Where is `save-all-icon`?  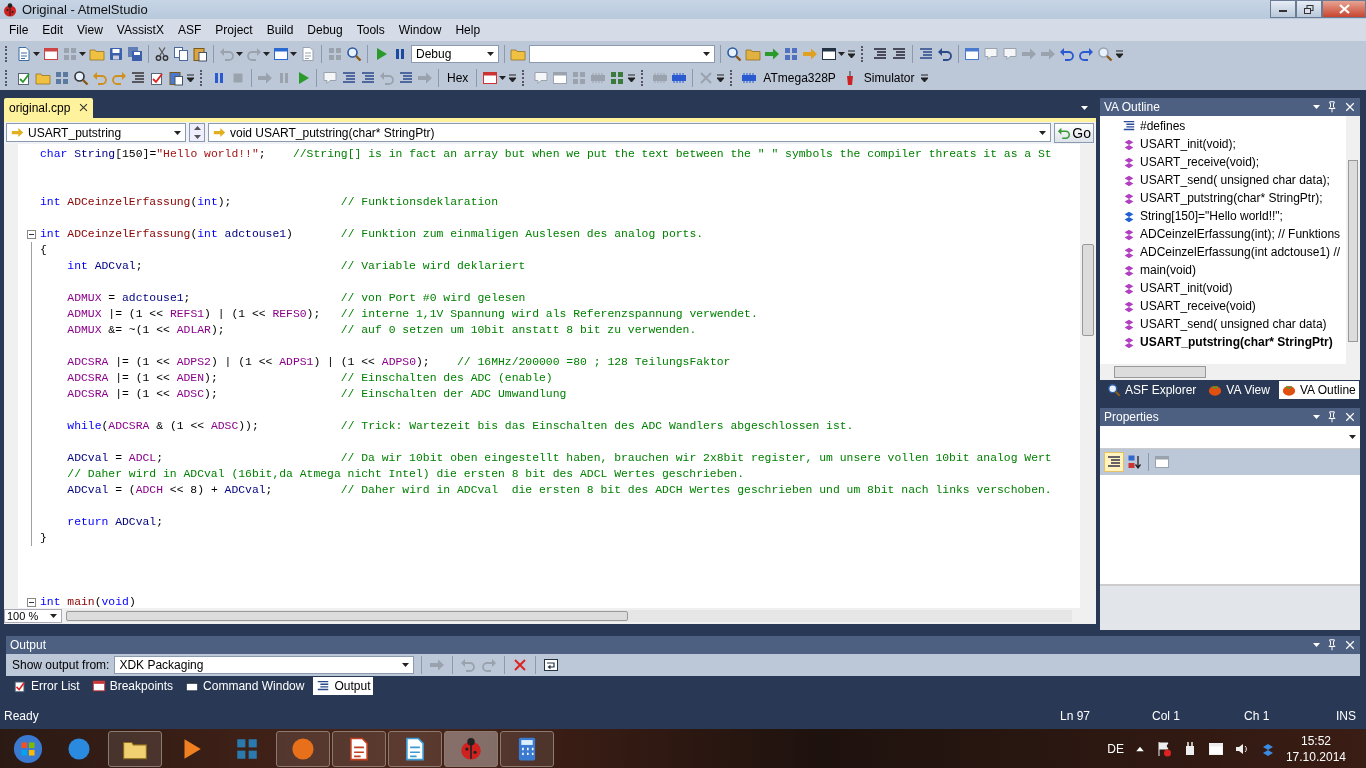 save-all-icon is located at coordinates (135, 53).